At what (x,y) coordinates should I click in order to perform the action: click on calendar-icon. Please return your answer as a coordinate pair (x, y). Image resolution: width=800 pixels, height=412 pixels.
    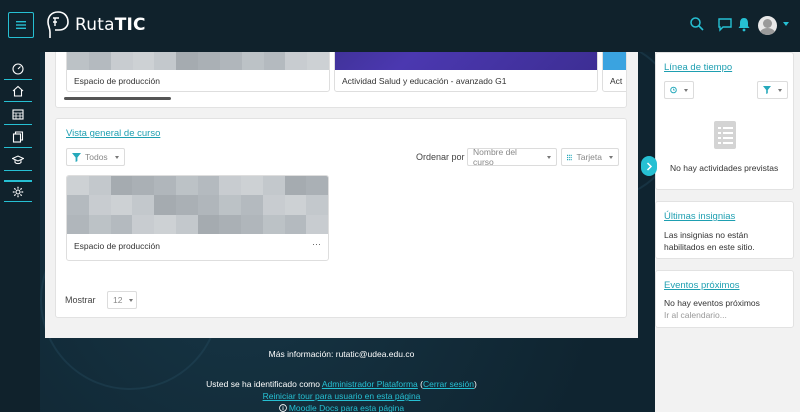
    Looking at the image, I should click on (18, 114).